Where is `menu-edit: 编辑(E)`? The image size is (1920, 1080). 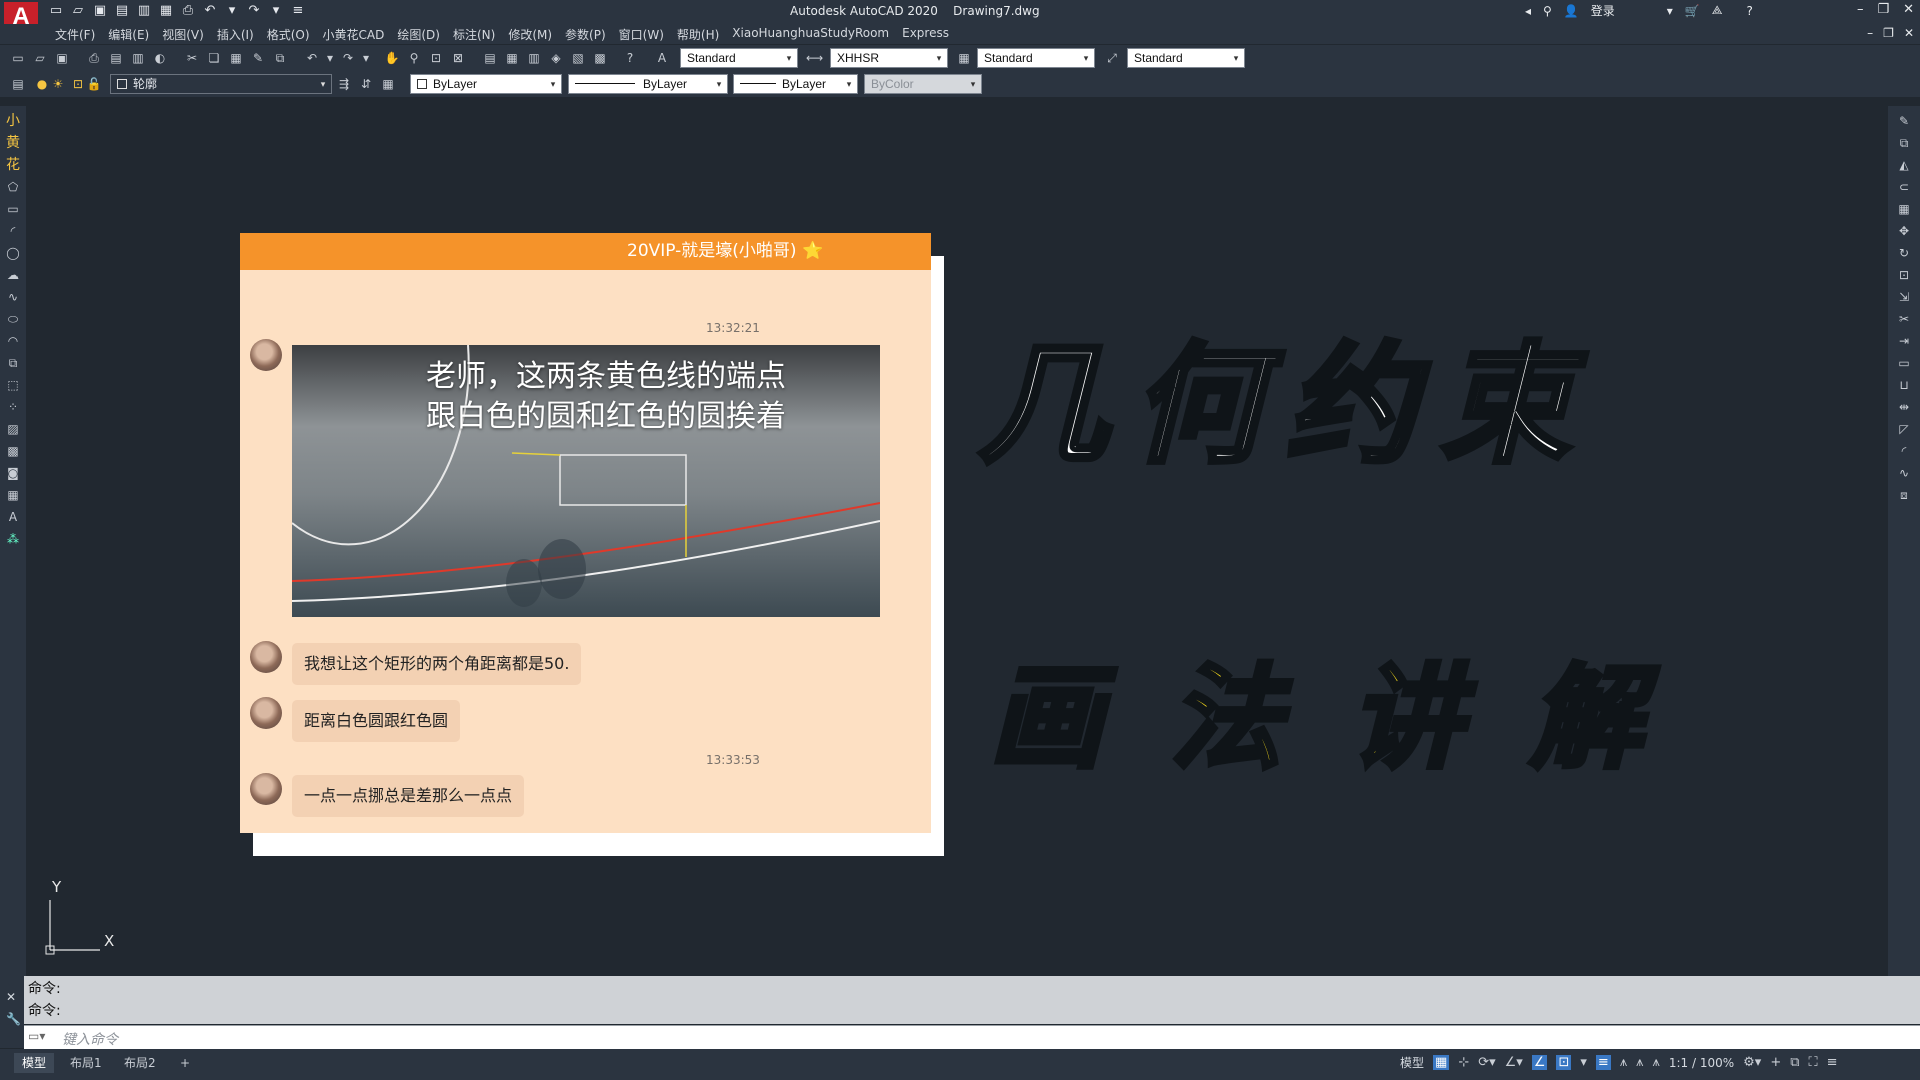 menu-edit: 编辑(E) is located at coordinates (135, 34).